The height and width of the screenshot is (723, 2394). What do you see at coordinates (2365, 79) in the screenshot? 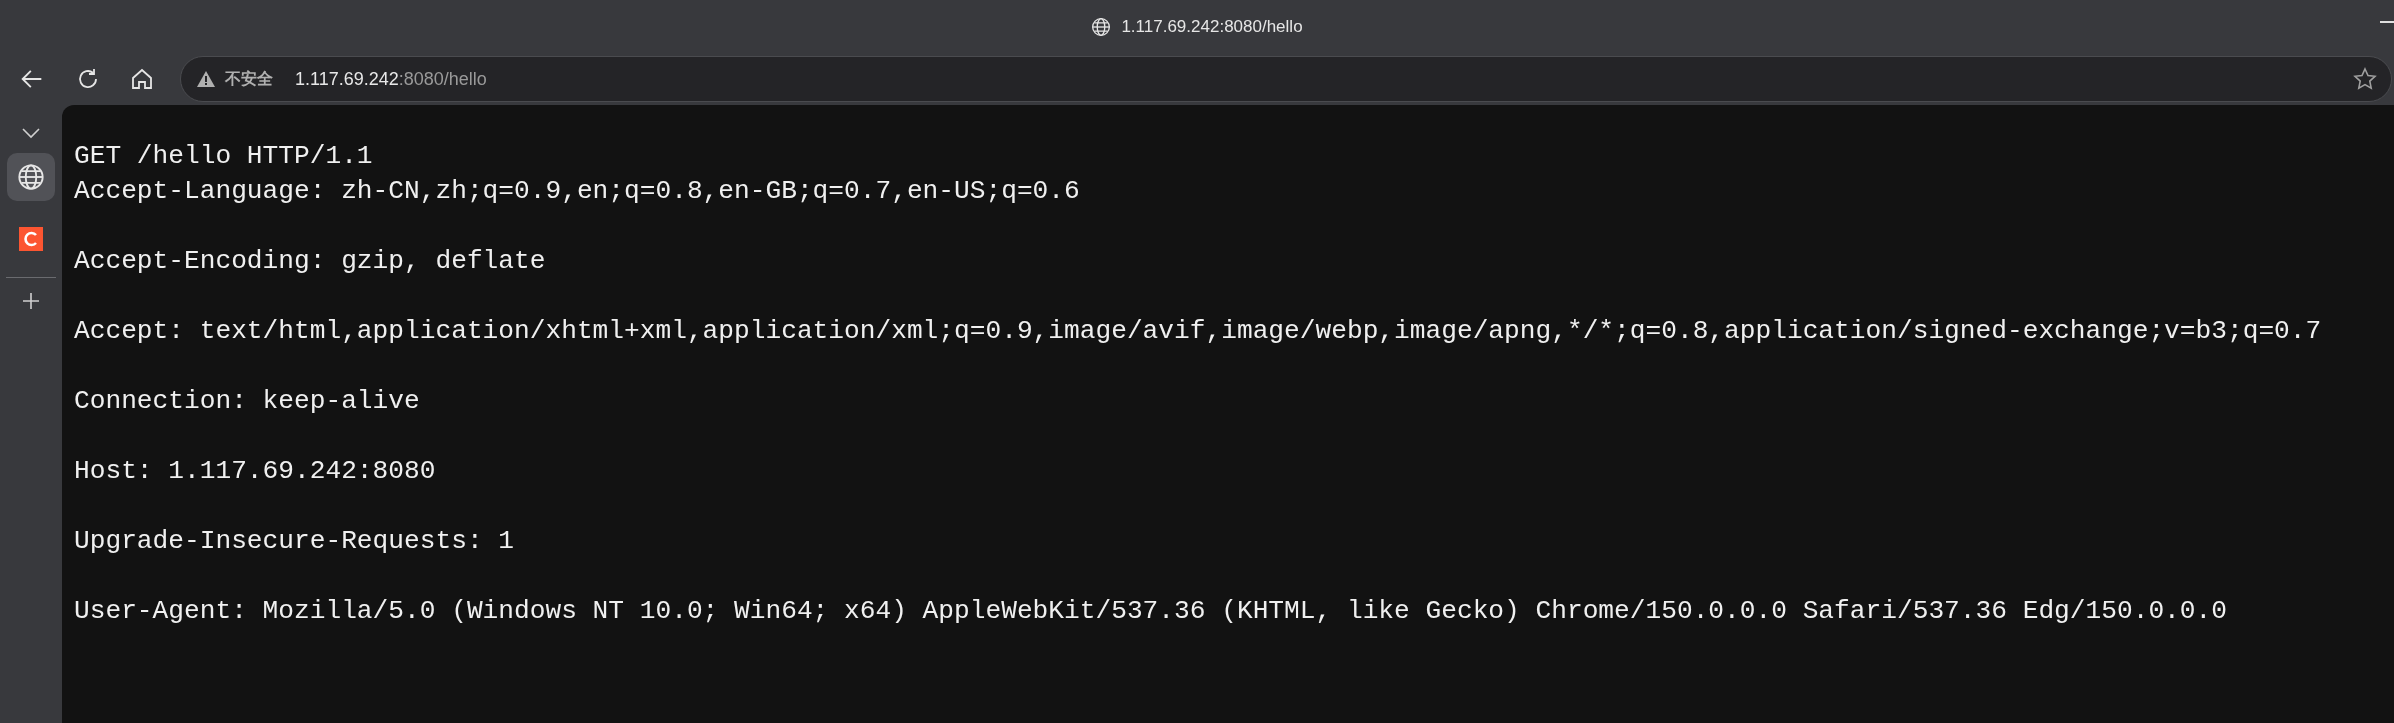
I see `star-icon` at bounding box center [2365, 79].